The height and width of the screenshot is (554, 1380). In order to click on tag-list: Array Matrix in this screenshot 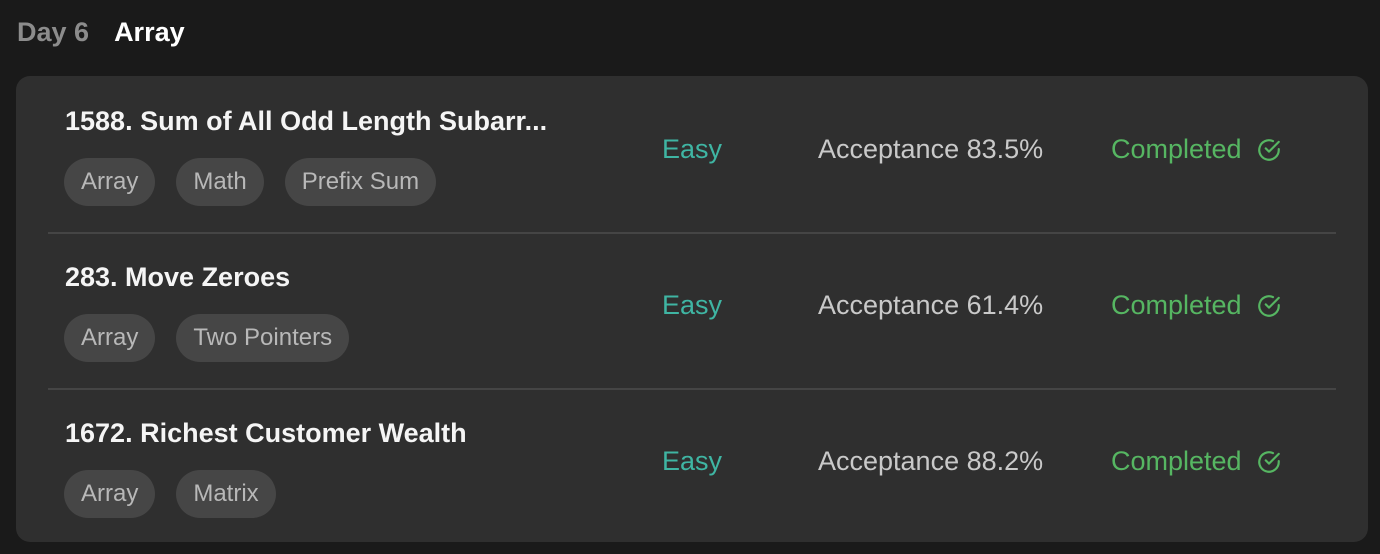, I will do `click(170, 494)`.